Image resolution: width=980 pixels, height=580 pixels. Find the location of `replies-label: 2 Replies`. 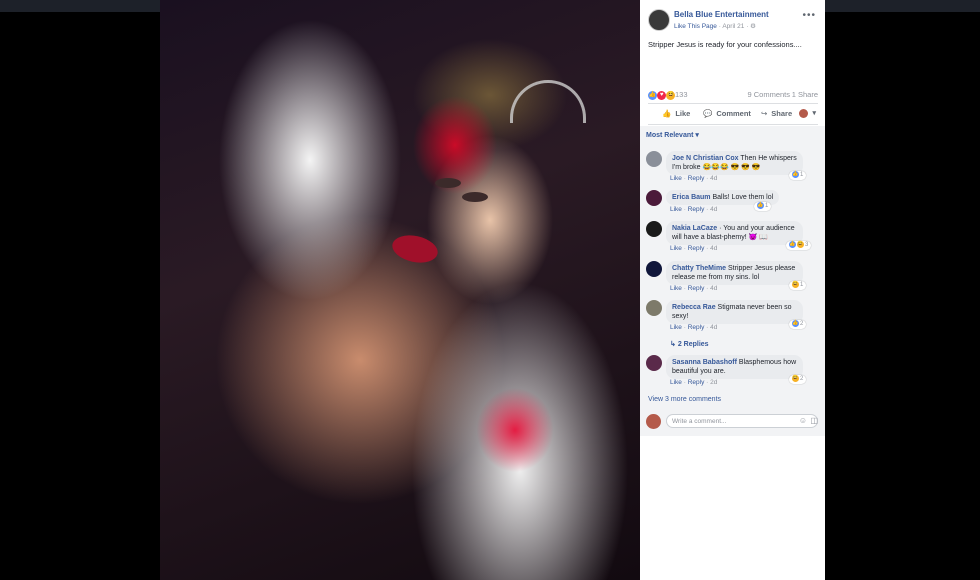

replies-label: 2 Replies is located at coordinates (693, 344).